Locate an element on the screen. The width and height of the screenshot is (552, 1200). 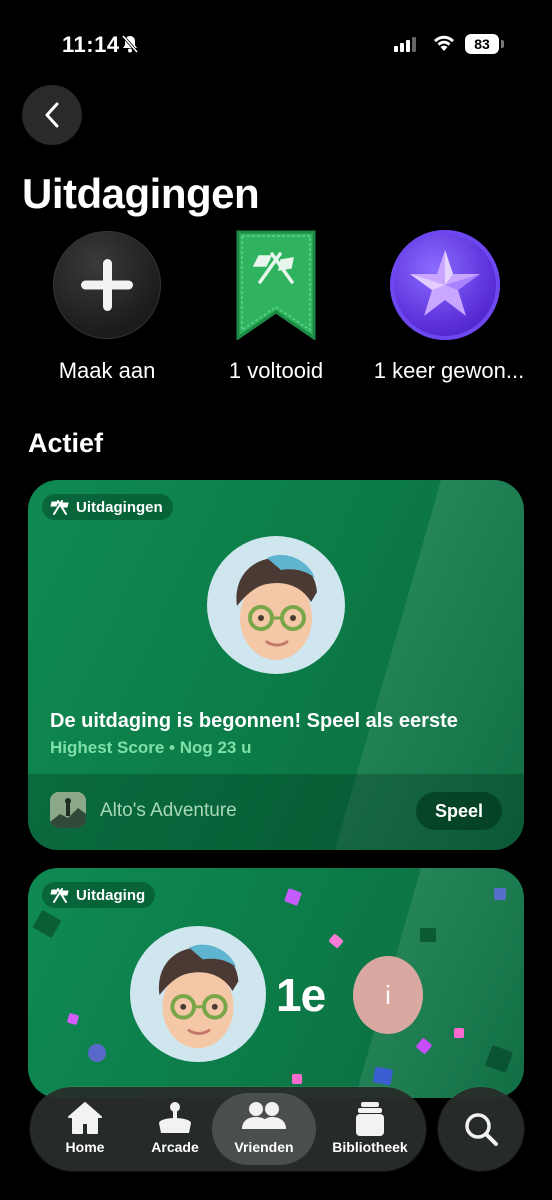
star-medal-icon is located at coordinates (445, 285).